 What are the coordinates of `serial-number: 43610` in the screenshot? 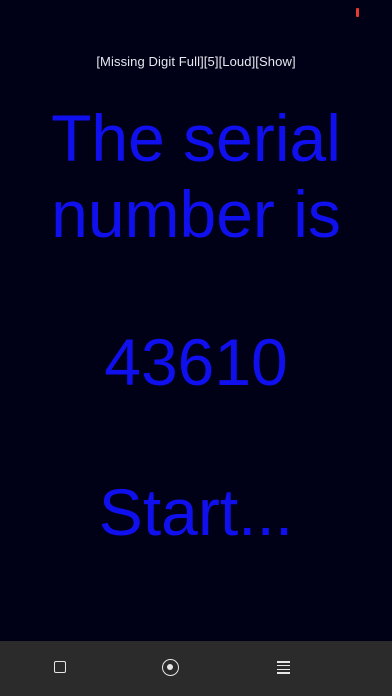 It's located at (196, 362).